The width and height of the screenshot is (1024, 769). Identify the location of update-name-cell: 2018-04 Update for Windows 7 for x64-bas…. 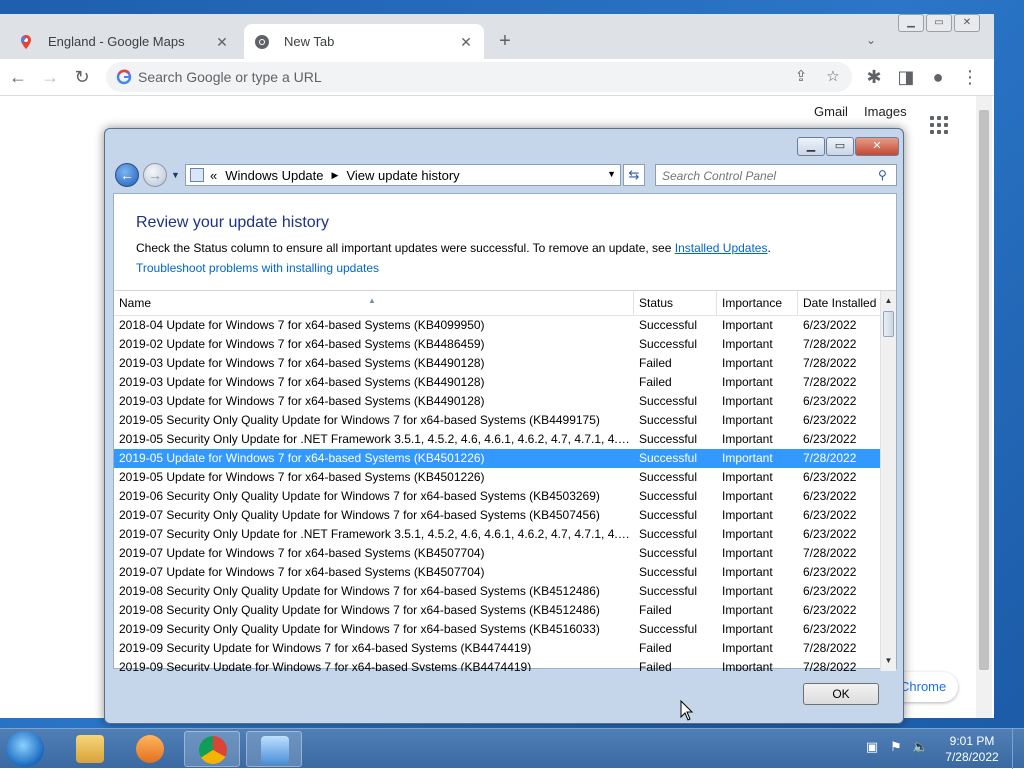
(302, 325).